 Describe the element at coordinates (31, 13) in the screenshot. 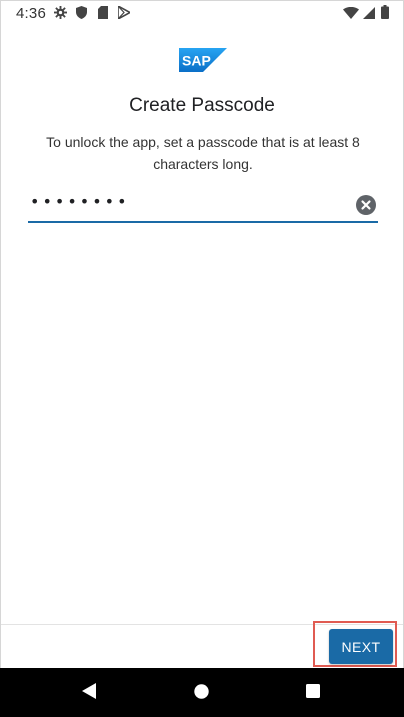

I see `status-time: 4:36` at that location.